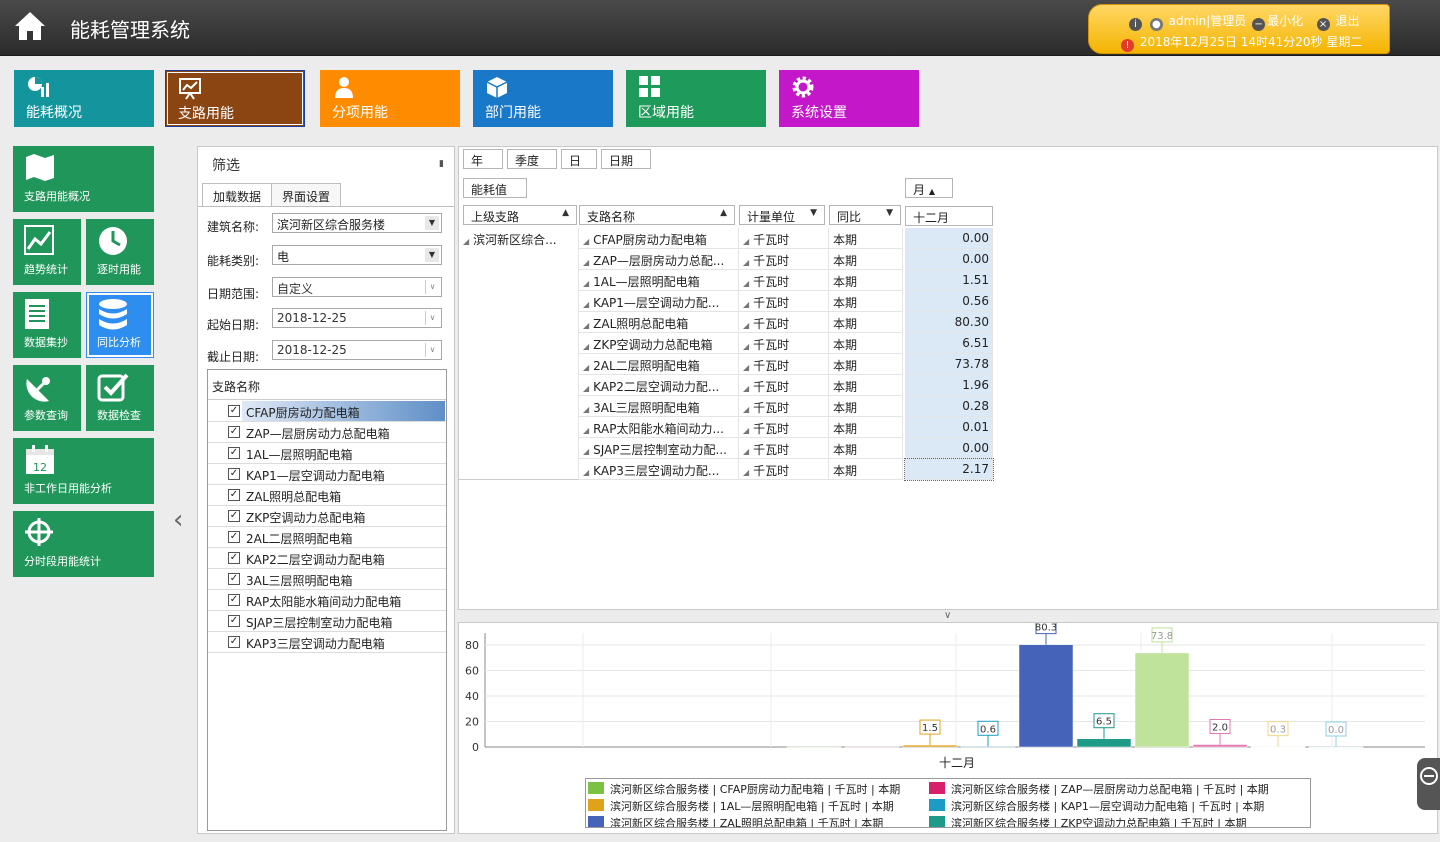 The width and height of the screenshot is (1440, 842). I want to click on branch-list-item: ✓ ZAL照明总配电箱, so click(327, 495).